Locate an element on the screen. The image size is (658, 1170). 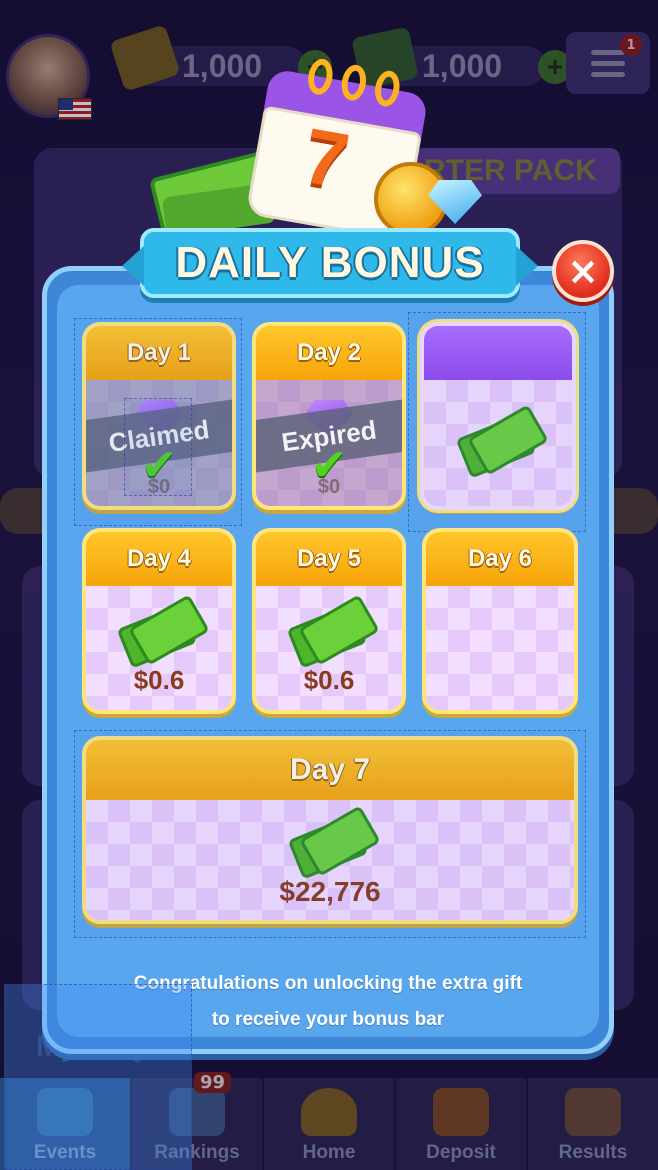
daily-bonus-banner: DAILY BONUS is located at coordinates (330, 263).